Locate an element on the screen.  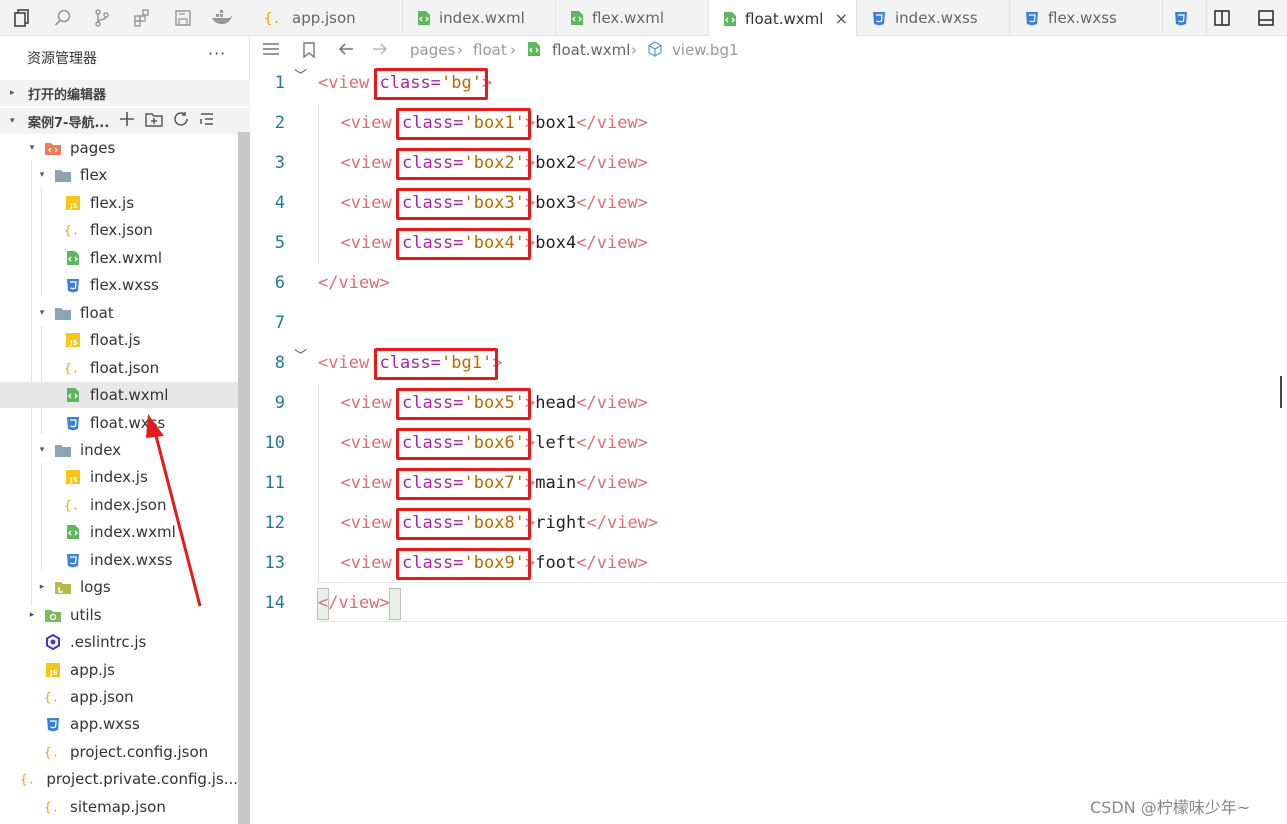
tree-item: JS flex.js is located at coordinates (119, 203).